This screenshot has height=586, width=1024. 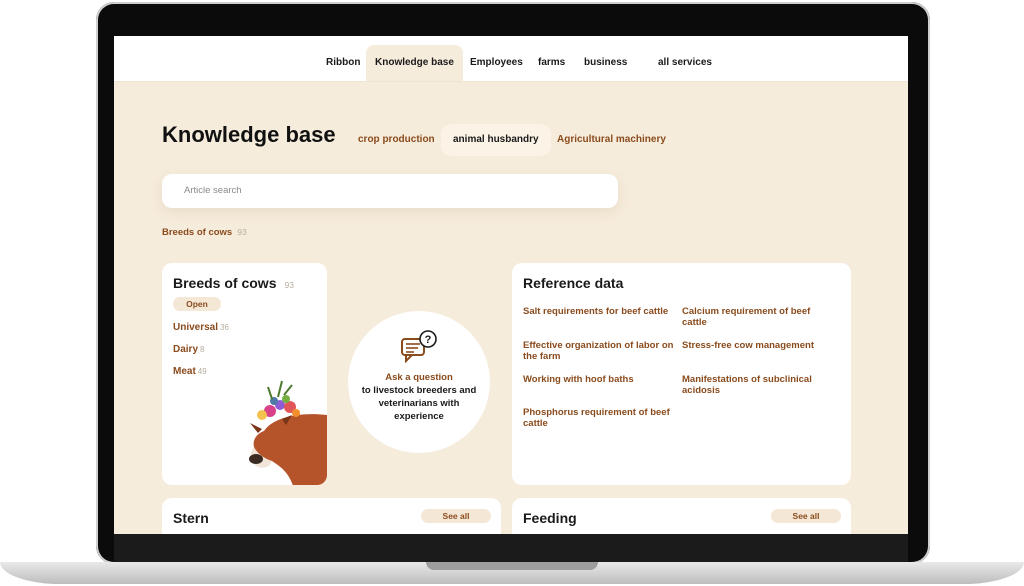 What do you see at coordinates (605, 63) in the screenshot?
I see `nav-business: business` at bounding box center [605, 63].